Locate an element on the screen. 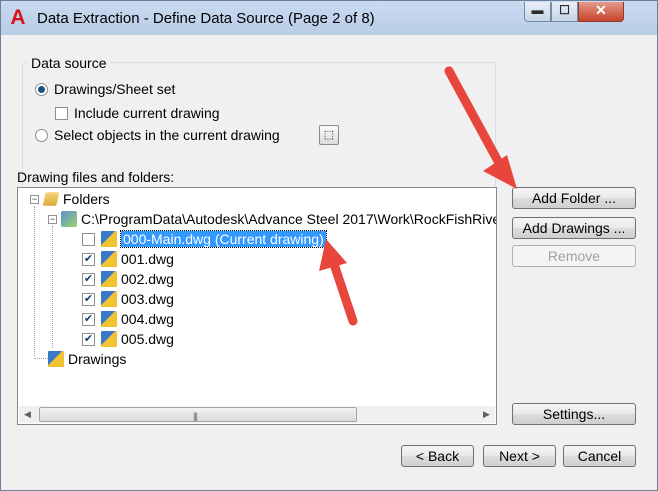 This screenshot has width=658, height=491. tree-item-file: 000-Main.dwg (Current drawing) is located at coordinates (204, 239).